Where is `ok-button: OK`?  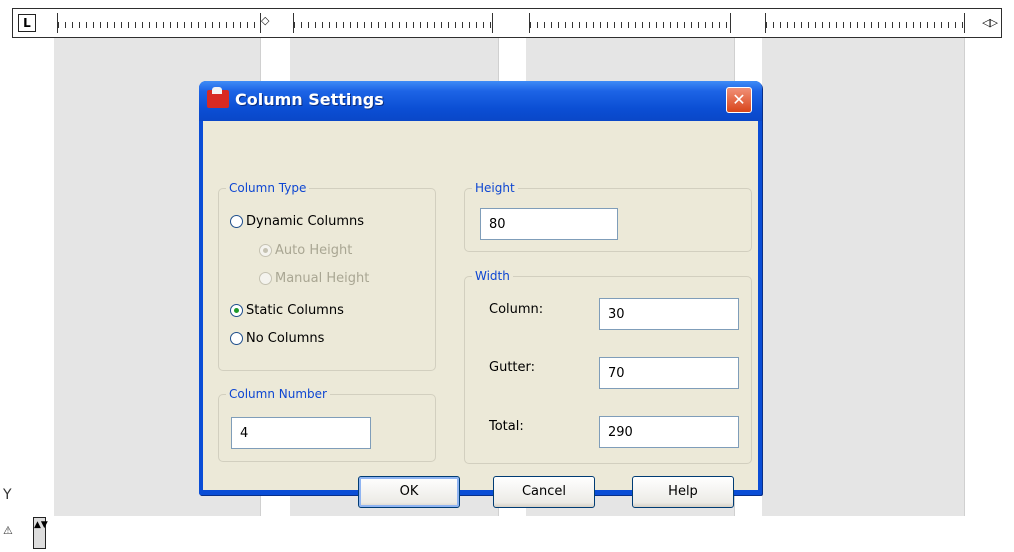
ok-button: OK is located at coordinates (409, 492).